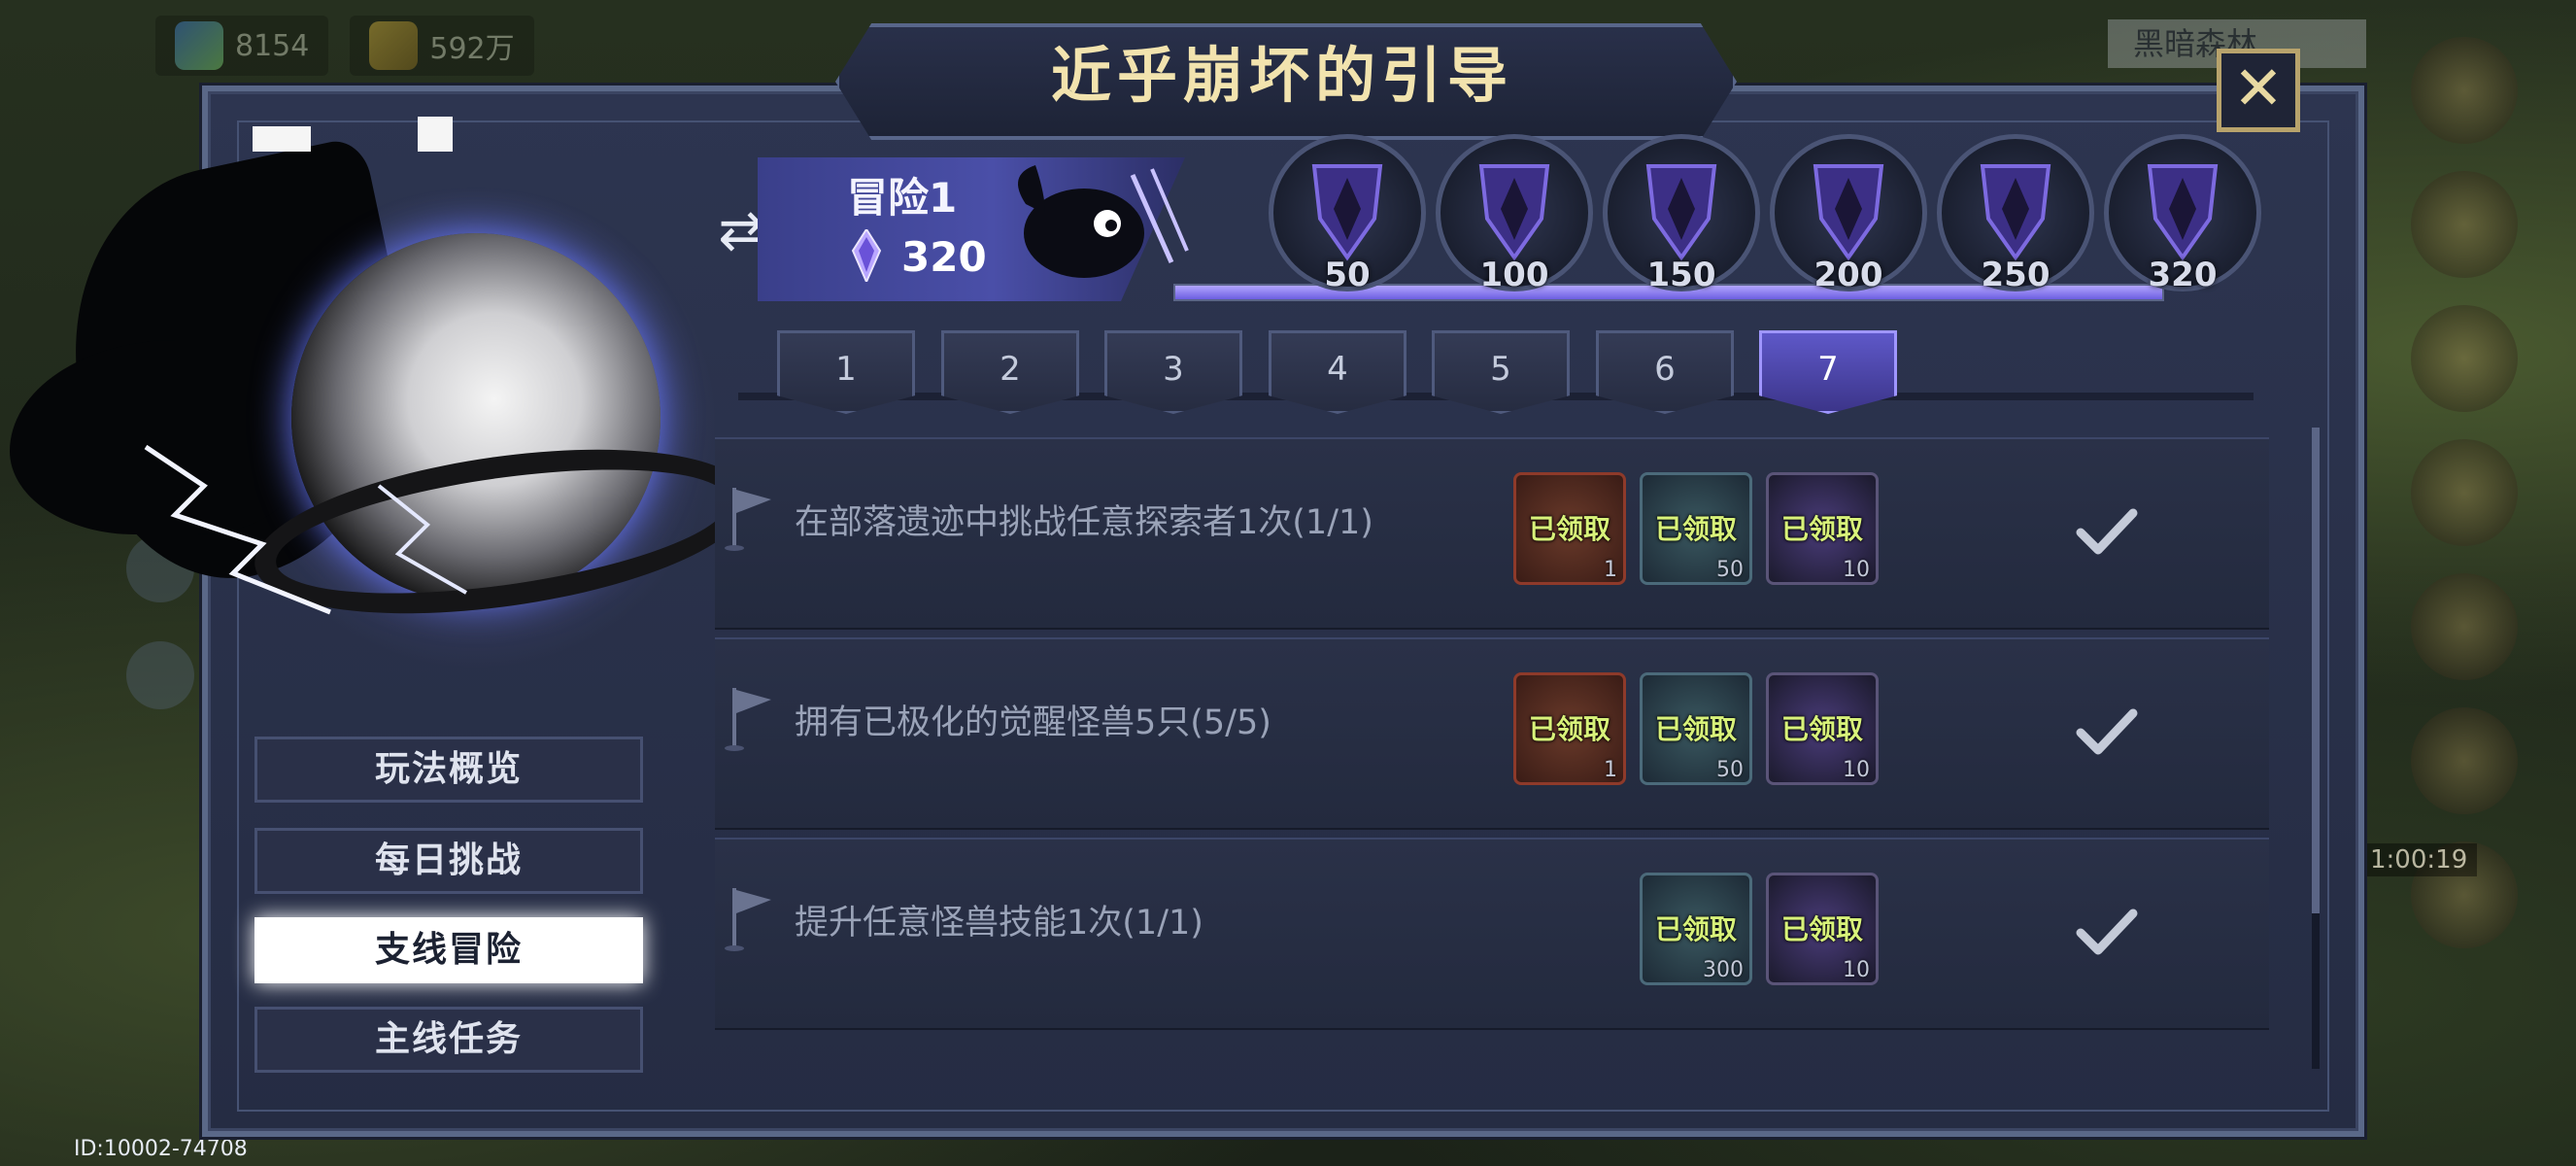 The height and width of the screenshot is (1166, 2576). I want to click on lightning-icon, so click(305, 529).